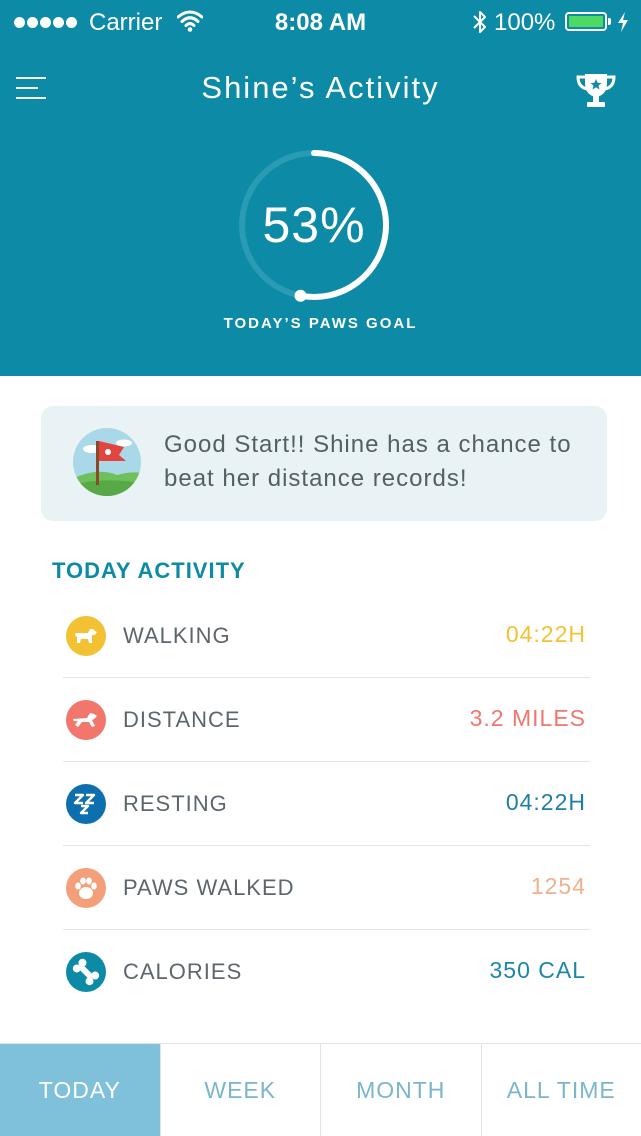 The height and width of the screenshot is (1136, 641). Describe the element at coordinates (596, 90) in the screenshot. I see `trophy-icon` at that location.